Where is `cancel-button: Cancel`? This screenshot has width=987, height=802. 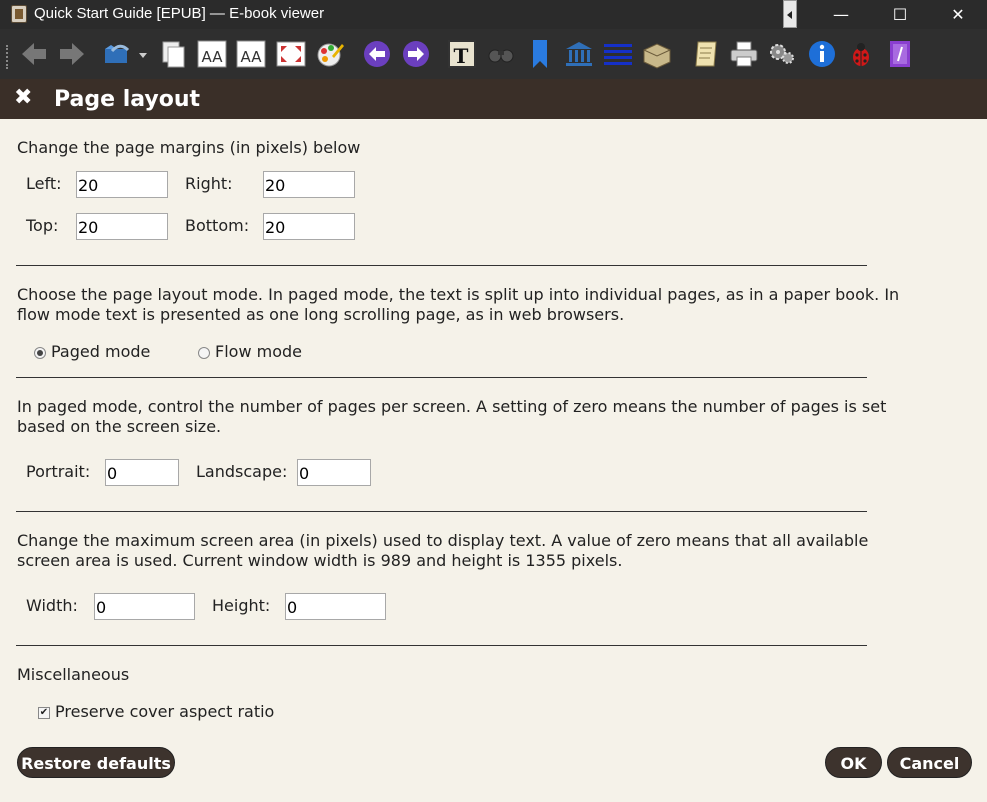
cancel-button: Cancel is located at coordinates (929, 762).